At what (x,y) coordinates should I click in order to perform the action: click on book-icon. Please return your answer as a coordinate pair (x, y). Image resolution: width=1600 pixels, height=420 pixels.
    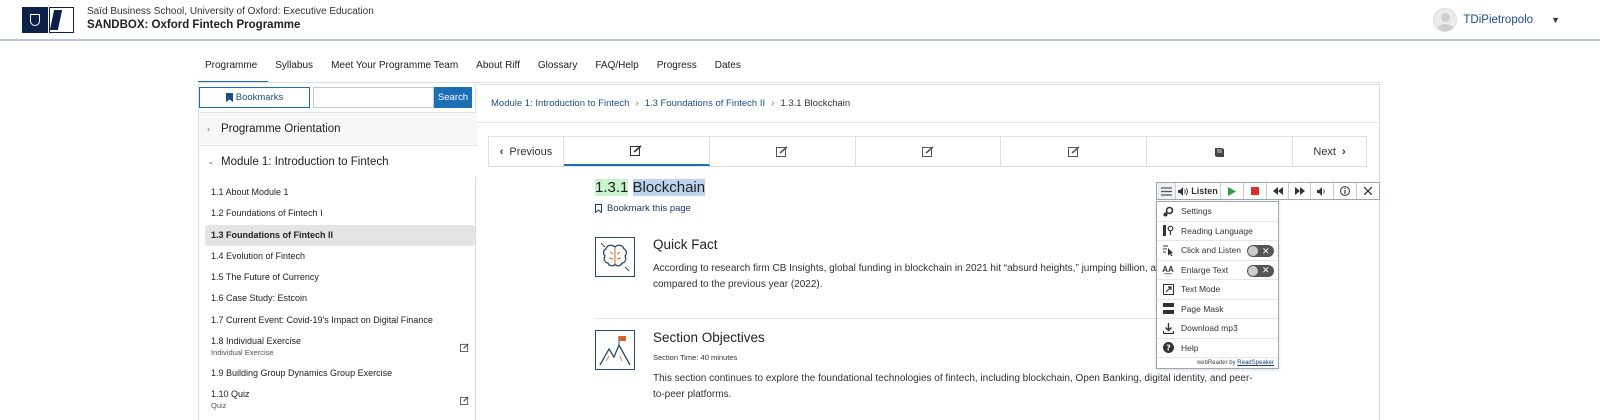
    Looking at the image, I should click on (1220, 152).